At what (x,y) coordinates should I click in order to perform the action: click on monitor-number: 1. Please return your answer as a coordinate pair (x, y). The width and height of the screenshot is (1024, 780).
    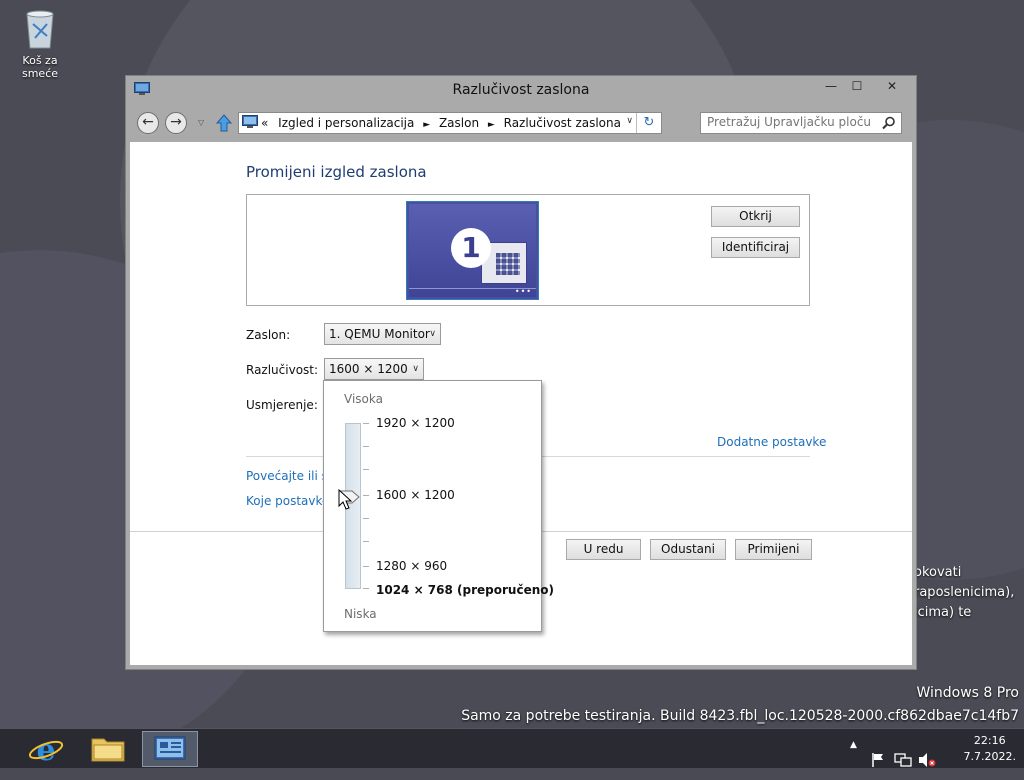
    Looking at the image, I should click on (471, 248).